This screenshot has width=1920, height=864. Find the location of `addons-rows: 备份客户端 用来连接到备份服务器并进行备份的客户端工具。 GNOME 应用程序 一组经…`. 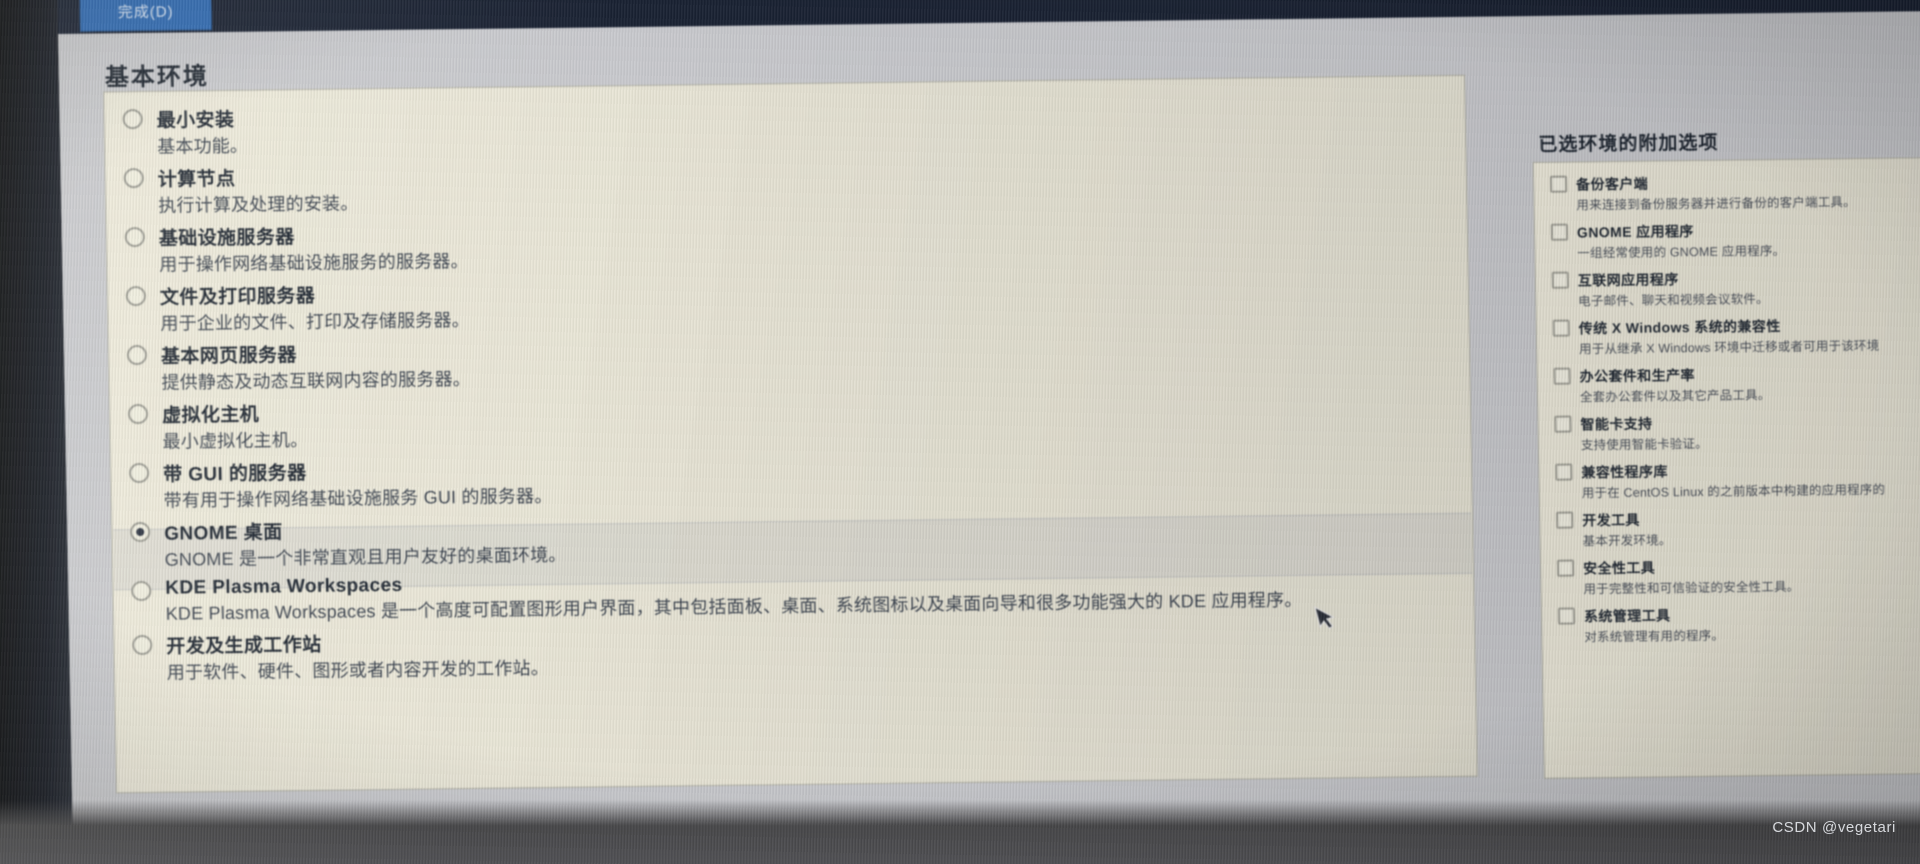

addons-rows: 备份客户端 用来连接到备份服务器并进行备份的客户端工具。 GNOME 应用程序 一组经… is located at coordinates (1727, 405).